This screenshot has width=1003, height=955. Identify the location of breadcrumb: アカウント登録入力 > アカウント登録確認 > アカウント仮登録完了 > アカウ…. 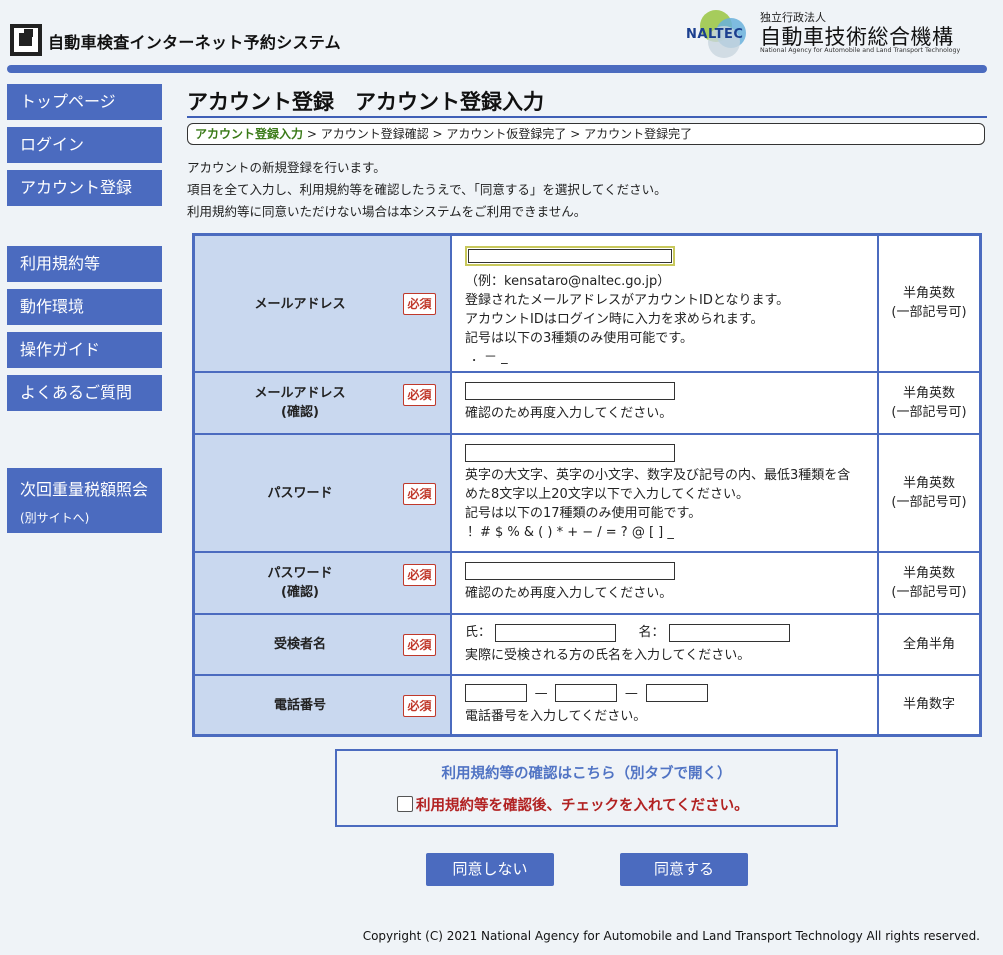
(586, 134).